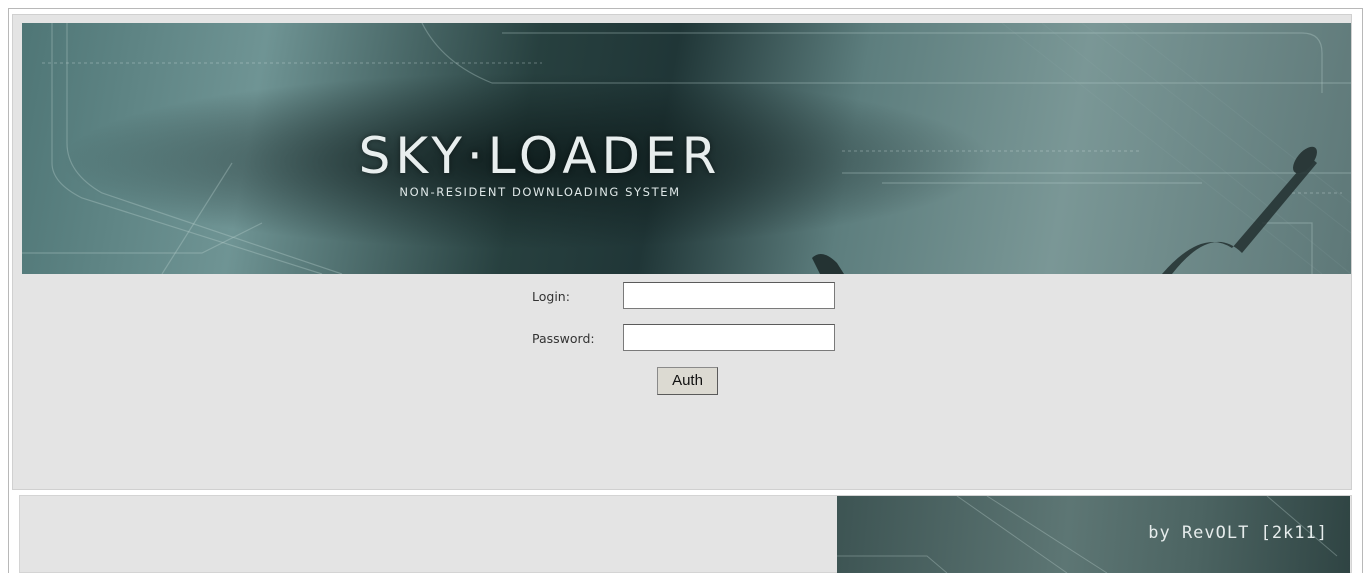  What do you see at coordinates (729, 295) in the screenshot?
I see `login-input` at bounding box center [729, 295].